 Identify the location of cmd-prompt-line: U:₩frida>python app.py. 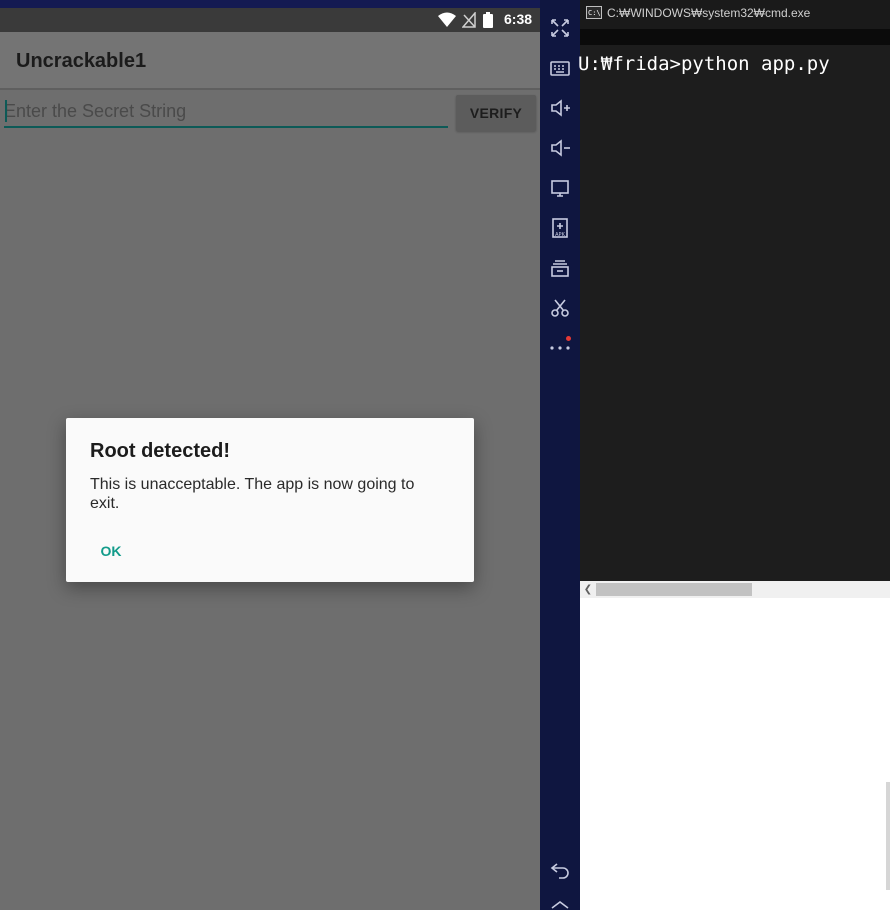
(704, 64).